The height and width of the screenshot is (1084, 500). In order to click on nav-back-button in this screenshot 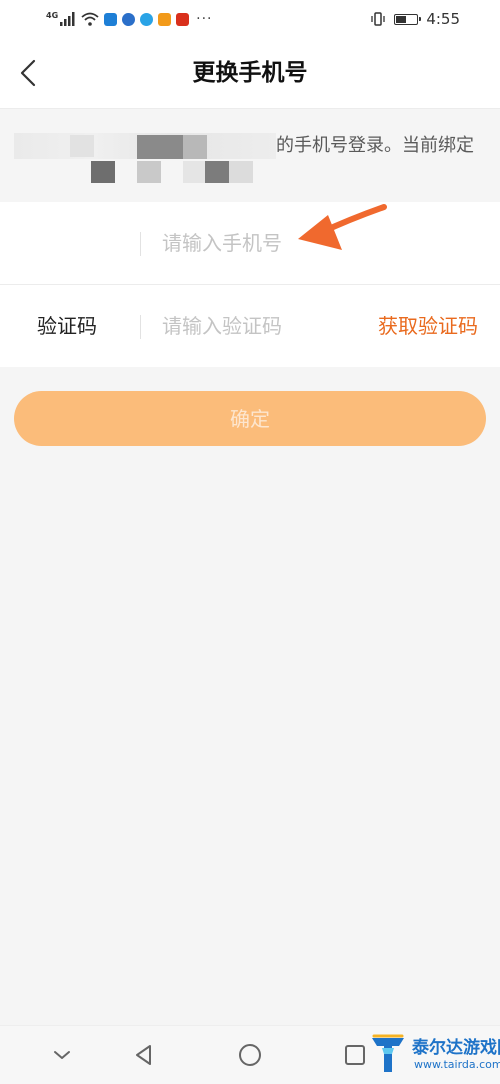, I will do `click(144, 1055)`.